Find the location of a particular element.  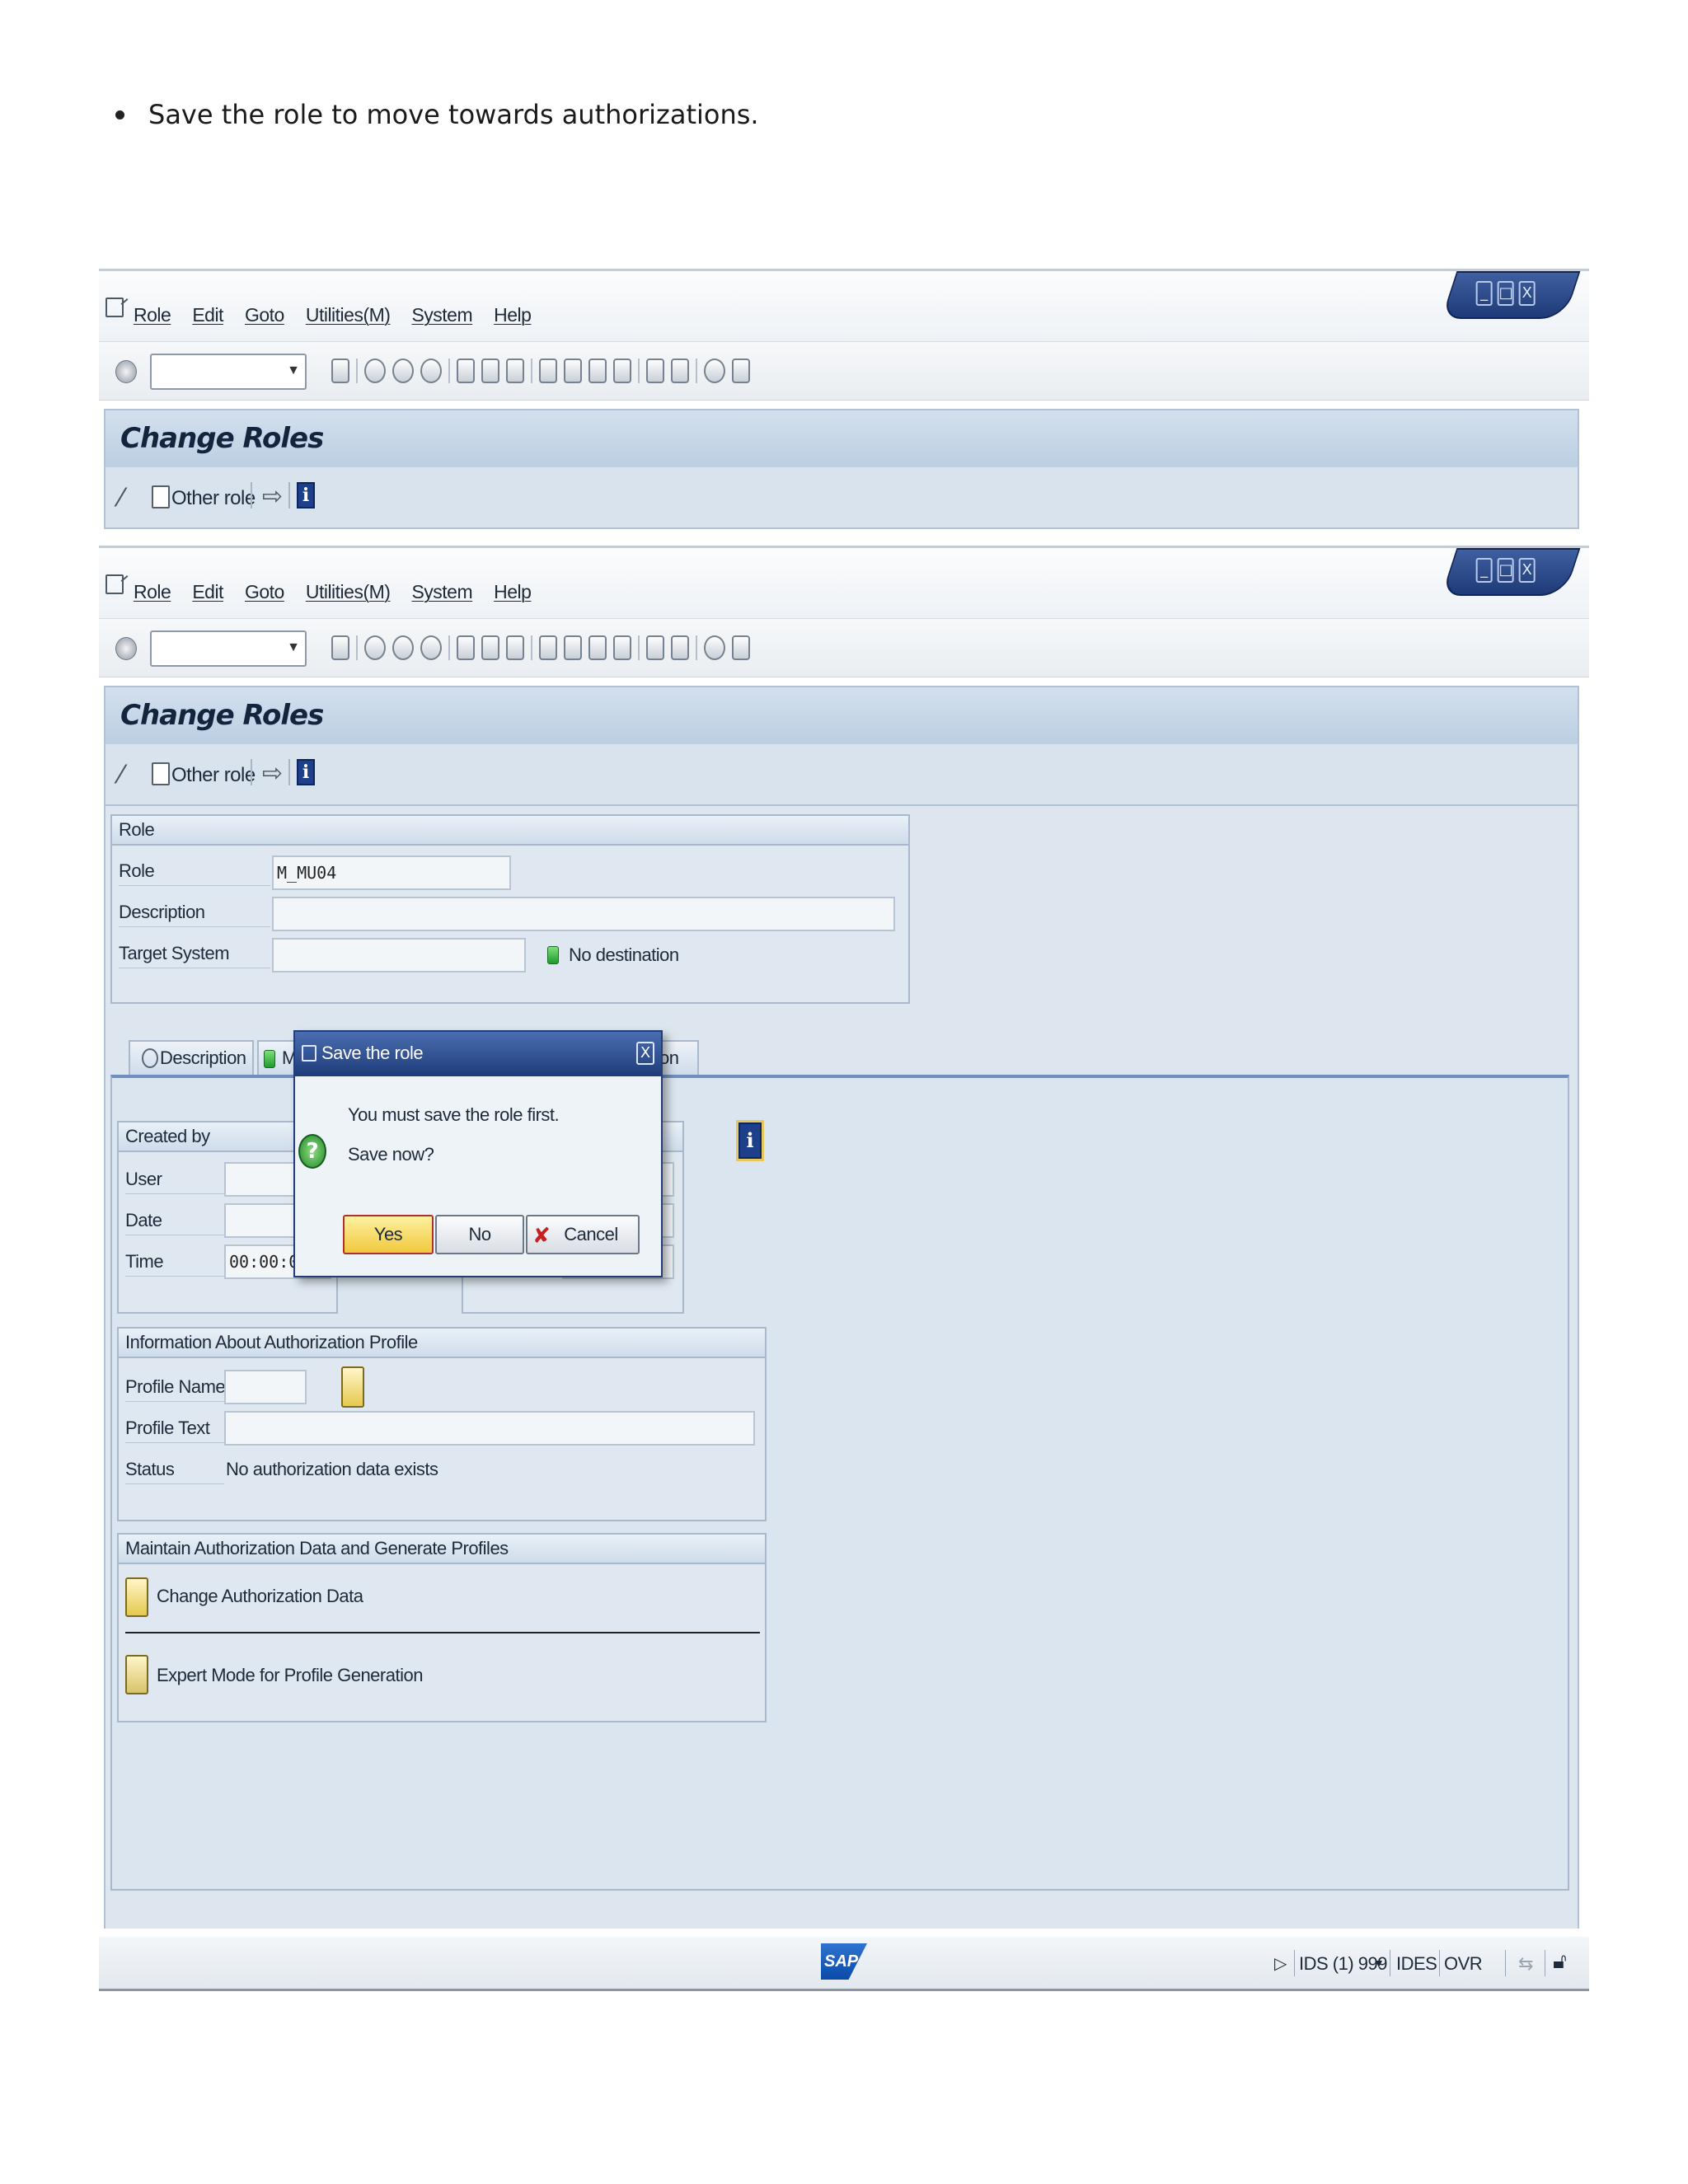

pencil-icon is located at coordinates (137, 1597).